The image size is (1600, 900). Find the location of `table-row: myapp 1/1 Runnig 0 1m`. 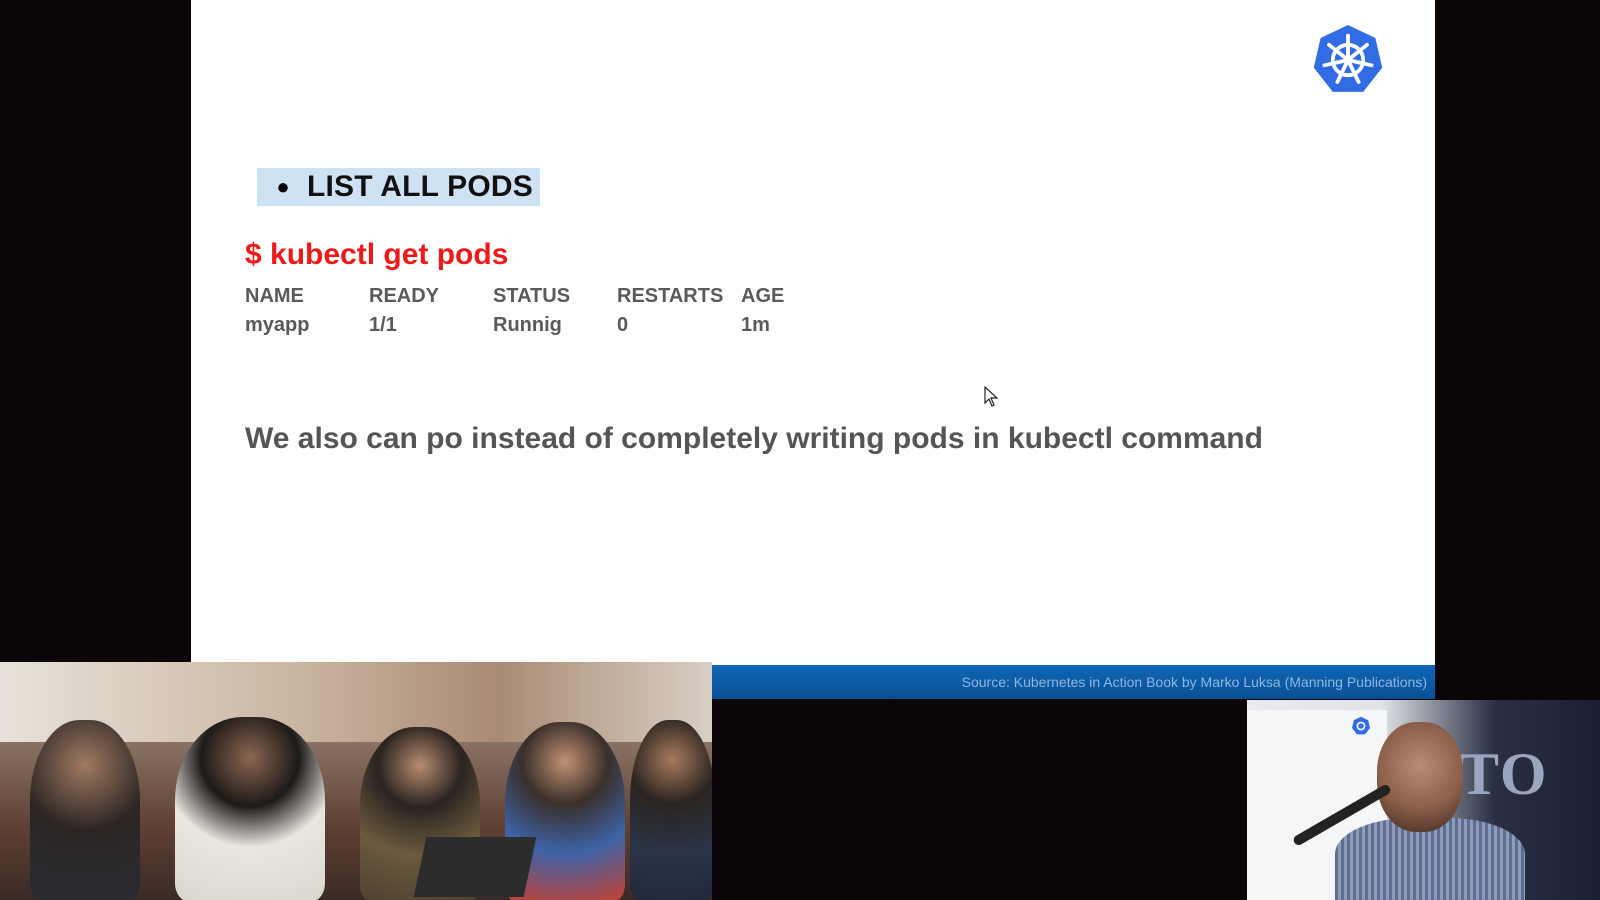

table-row: myapp 1/1 Runnig 0 1m is located at coordinates (555, 325).